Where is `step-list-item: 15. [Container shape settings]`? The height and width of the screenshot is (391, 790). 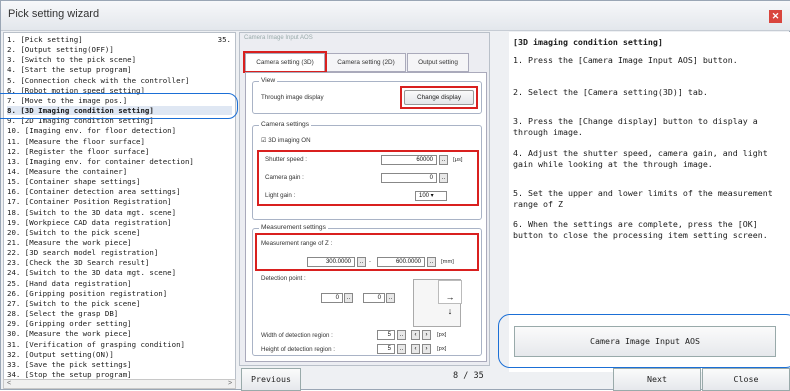
step-list-item: 15. [Container shape settings] is located at coordinates (74, 181).